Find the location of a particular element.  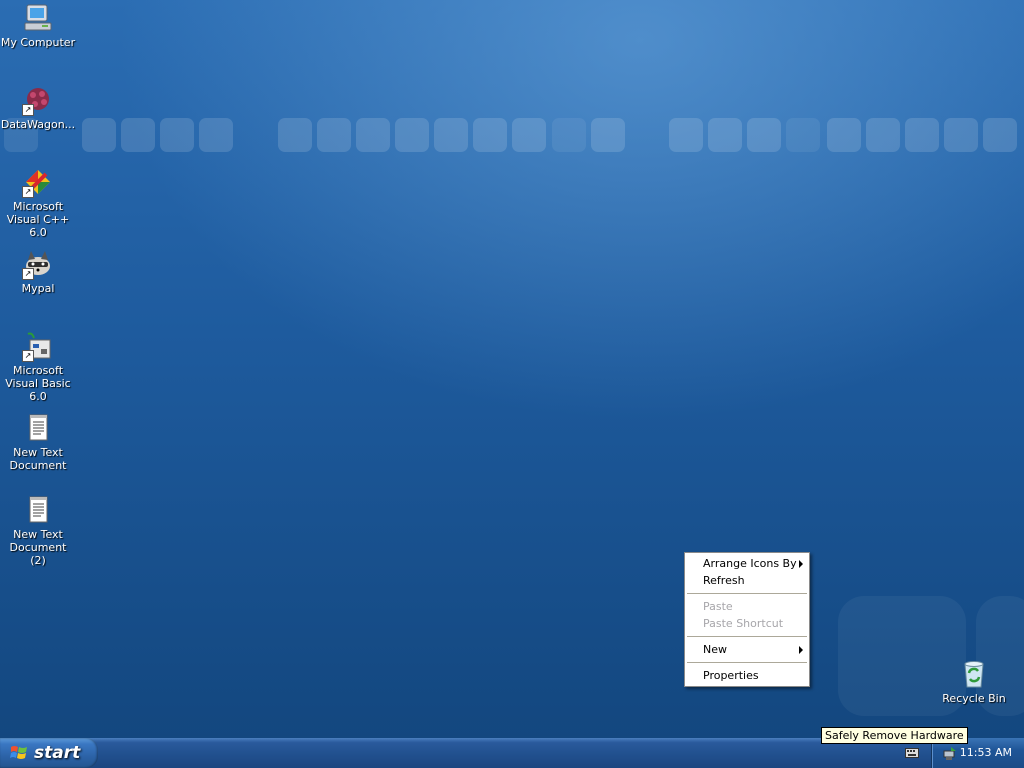

recycle-bin-icon is located at coordinates (974, 674).